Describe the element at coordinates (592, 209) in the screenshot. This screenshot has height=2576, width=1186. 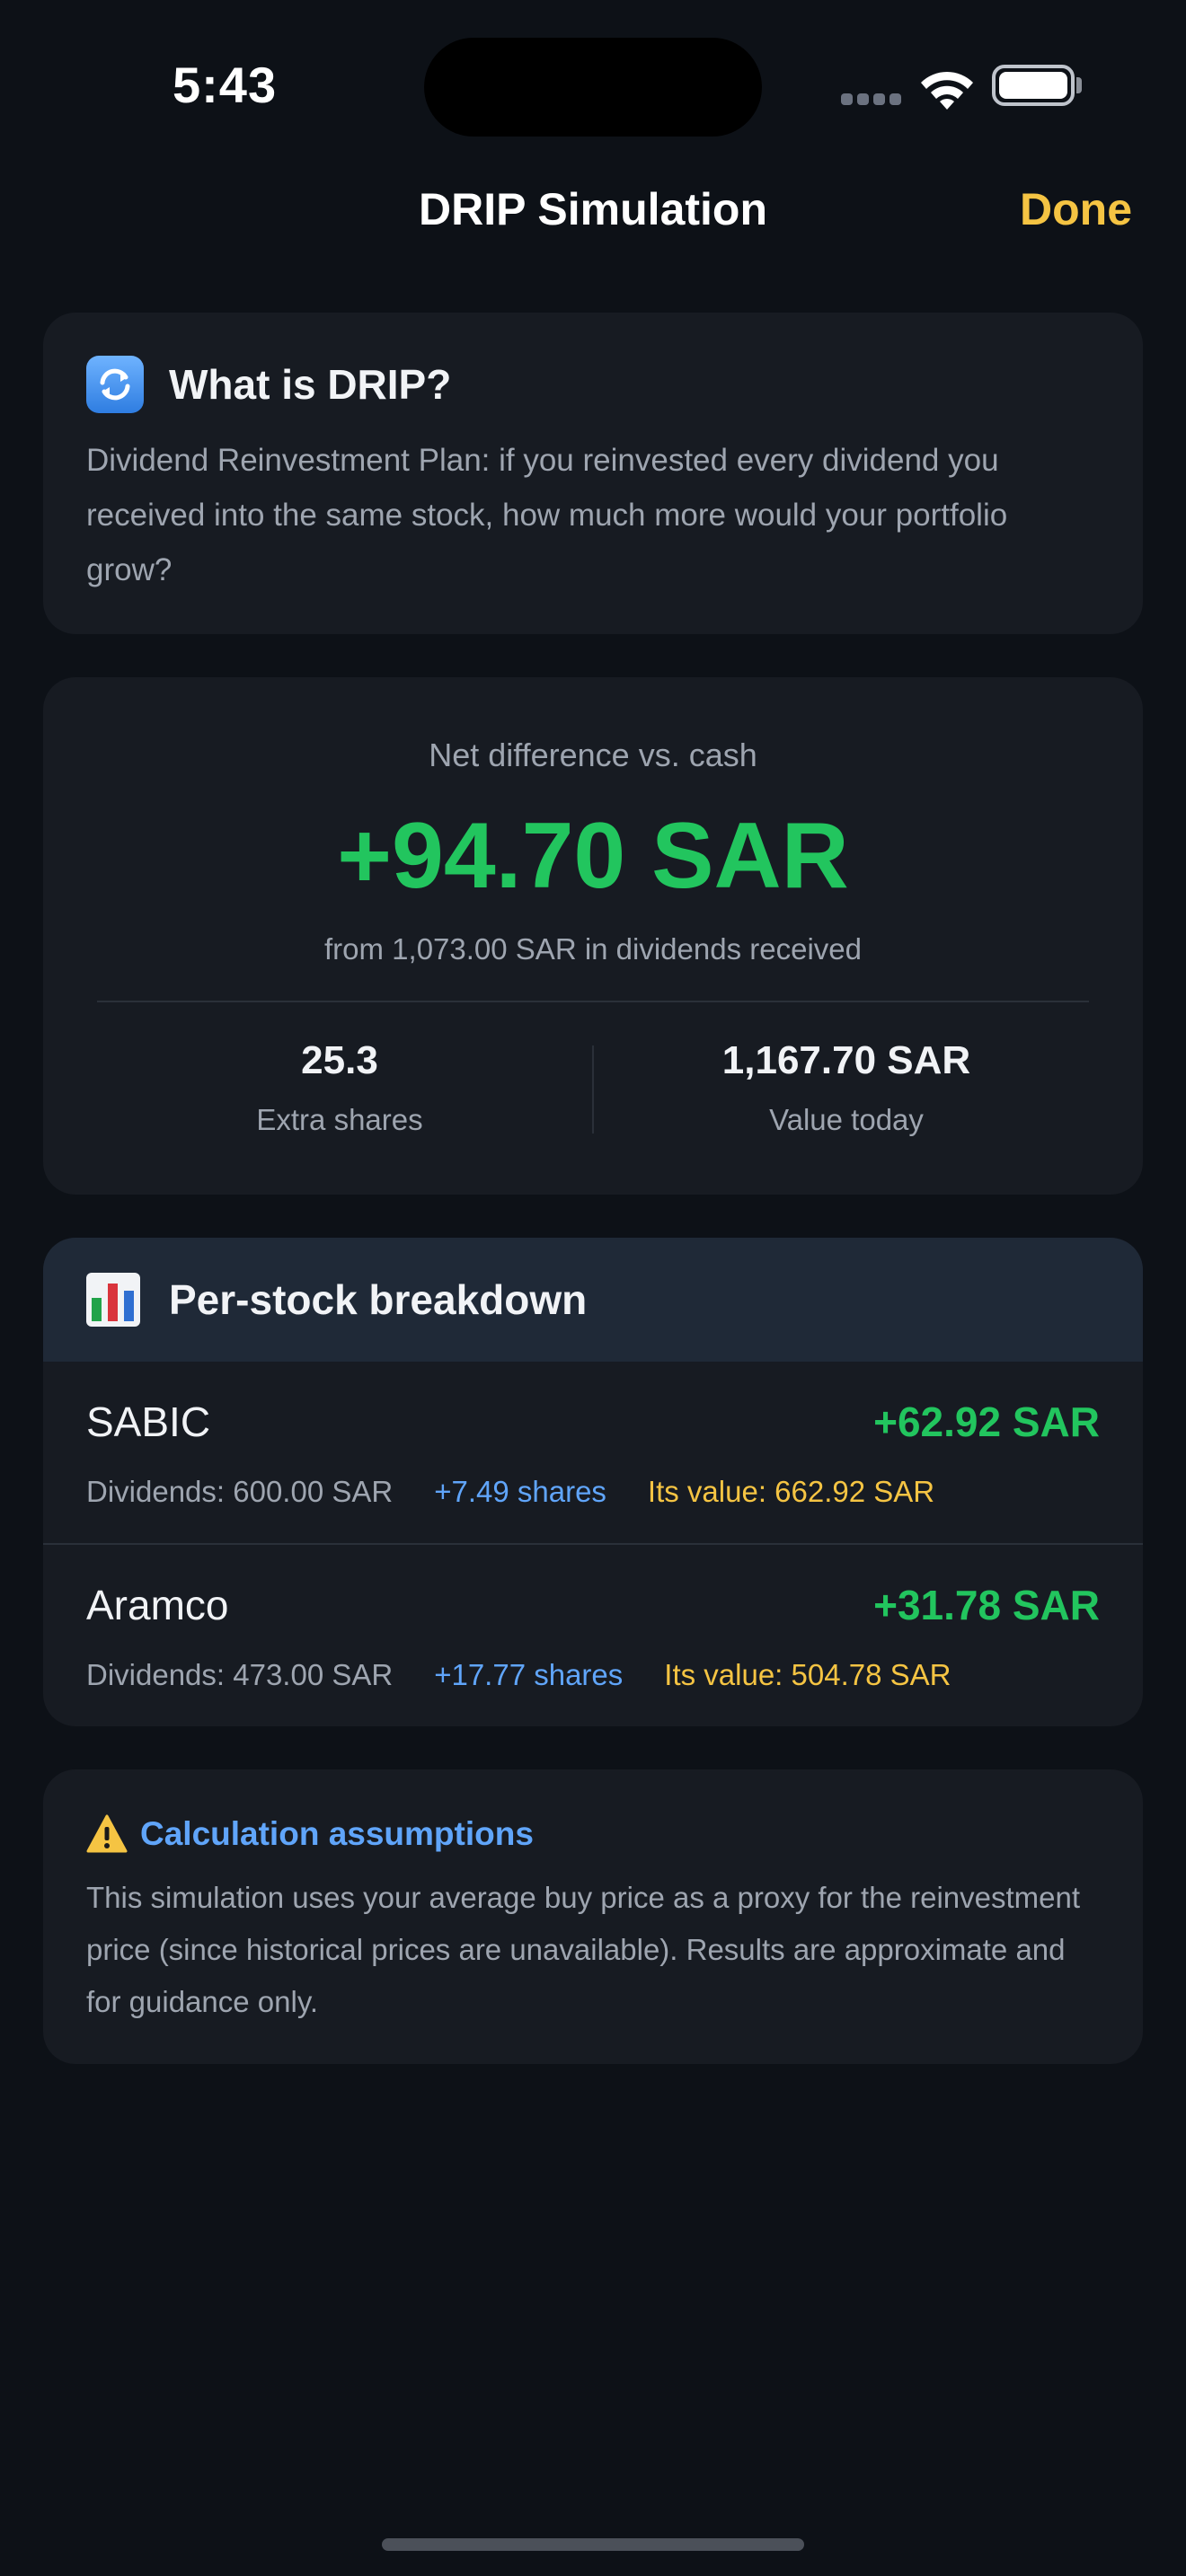
I see `nav-title: DRIP Simulation` at that location.